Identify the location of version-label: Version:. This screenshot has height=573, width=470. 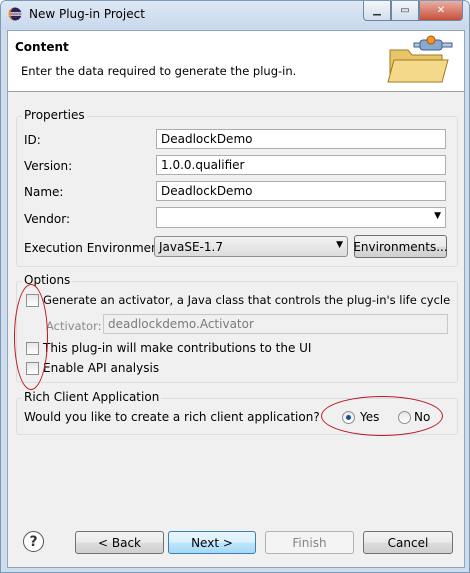
(48, 166).